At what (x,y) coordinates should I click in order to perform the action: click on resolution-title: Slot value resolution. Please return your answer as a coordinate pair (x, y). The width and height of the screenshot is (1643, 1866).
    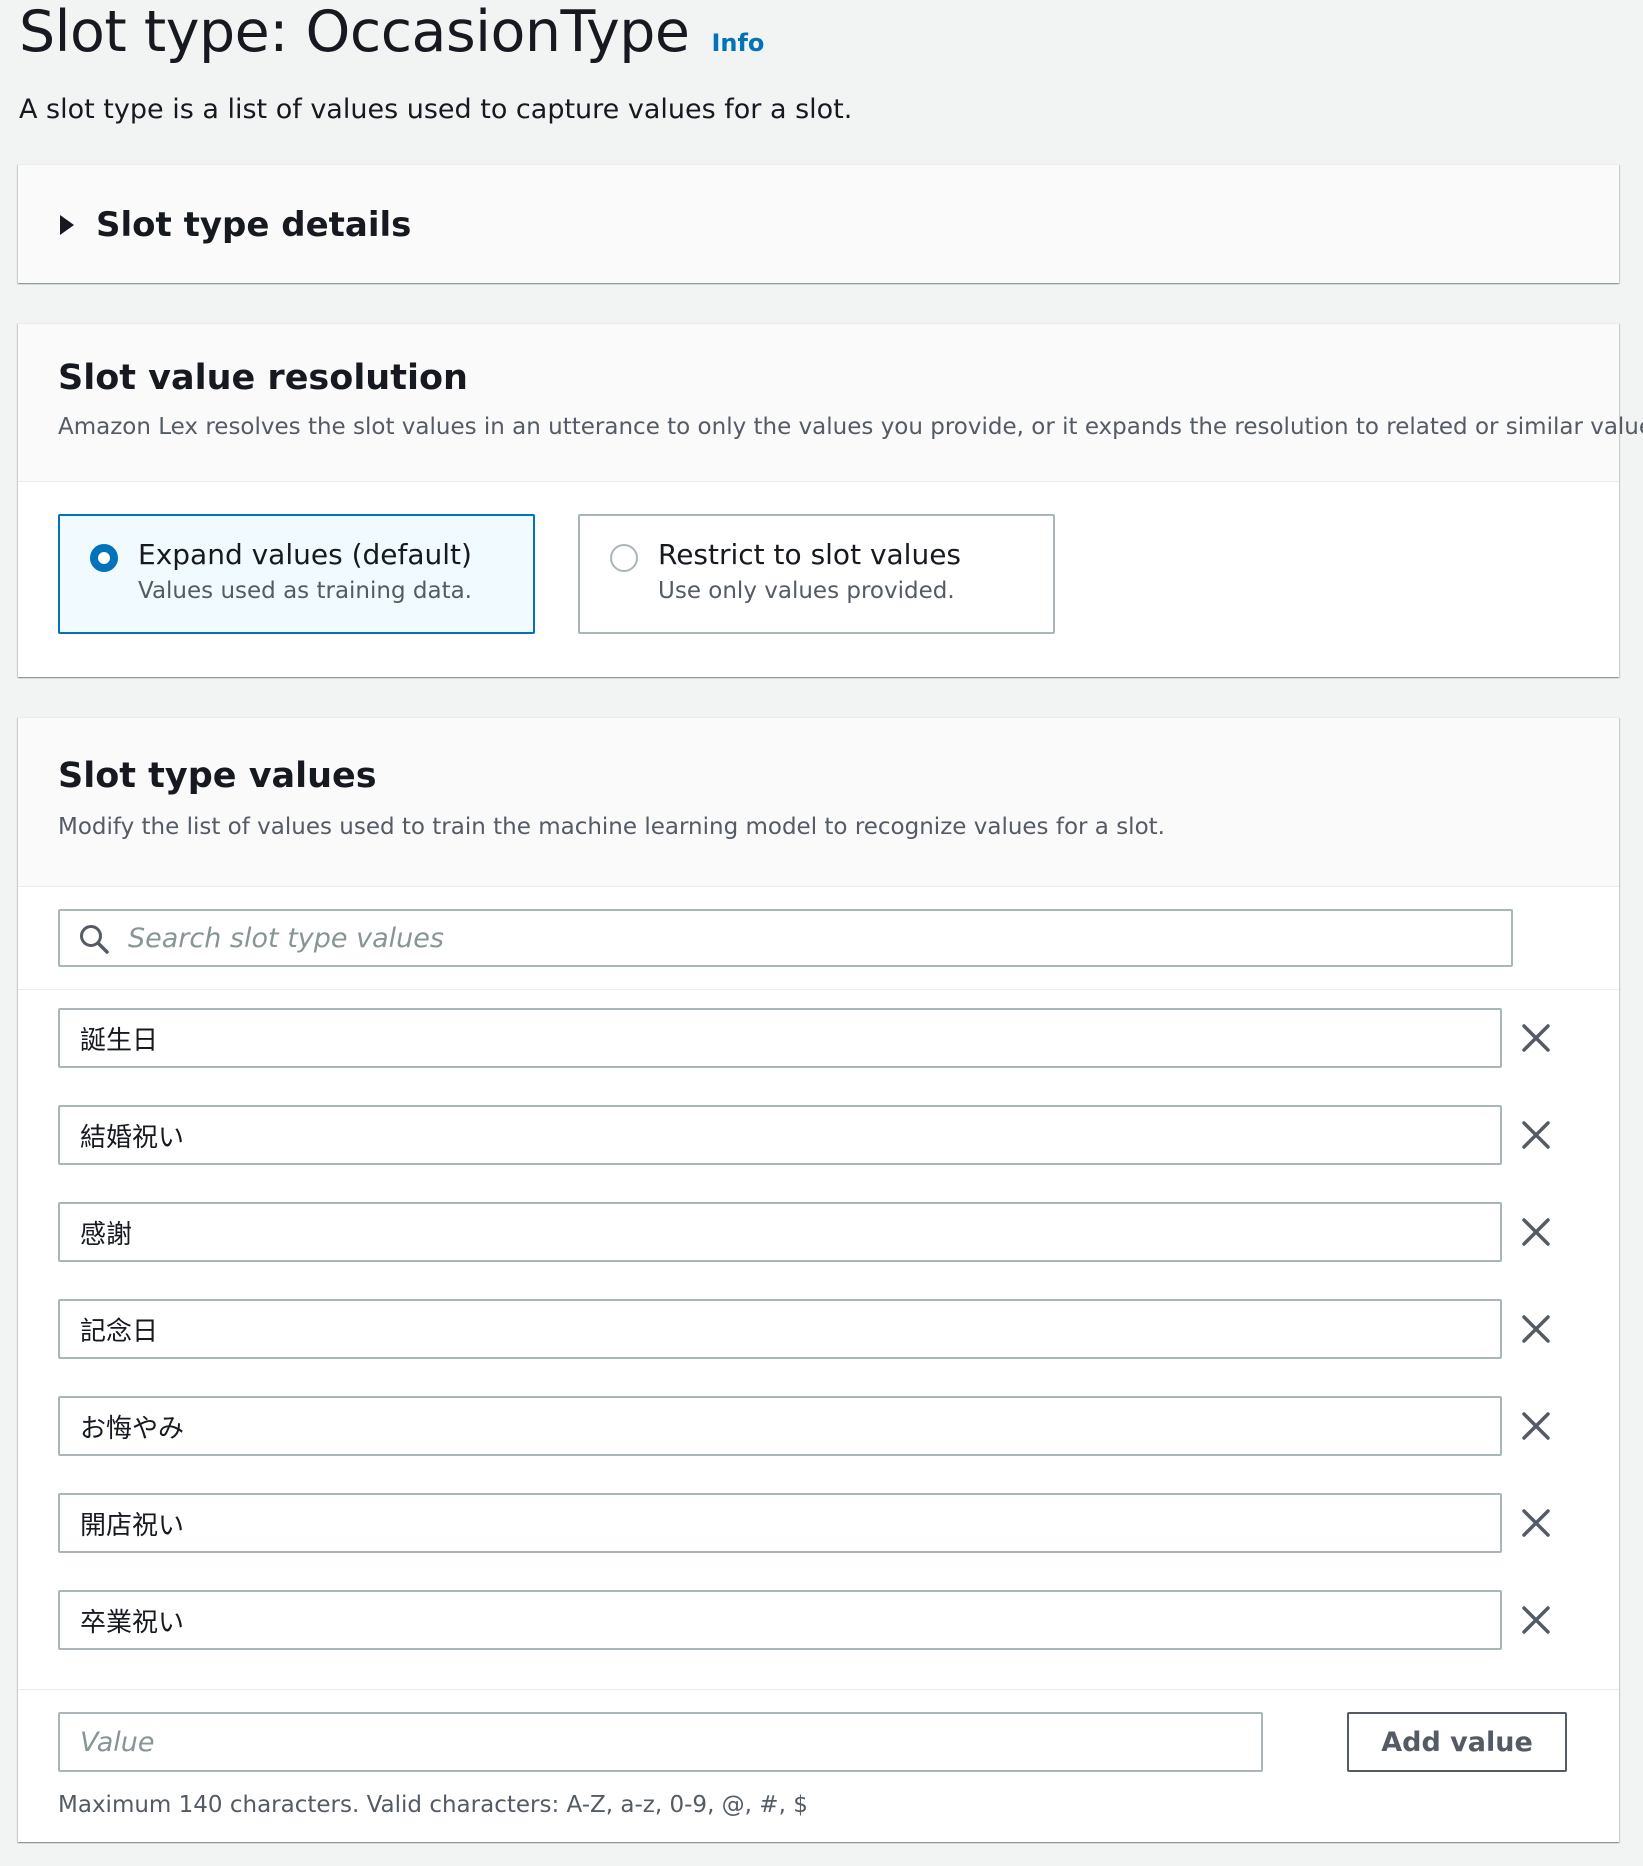
    Looking at the image, I should click on (263, 378).